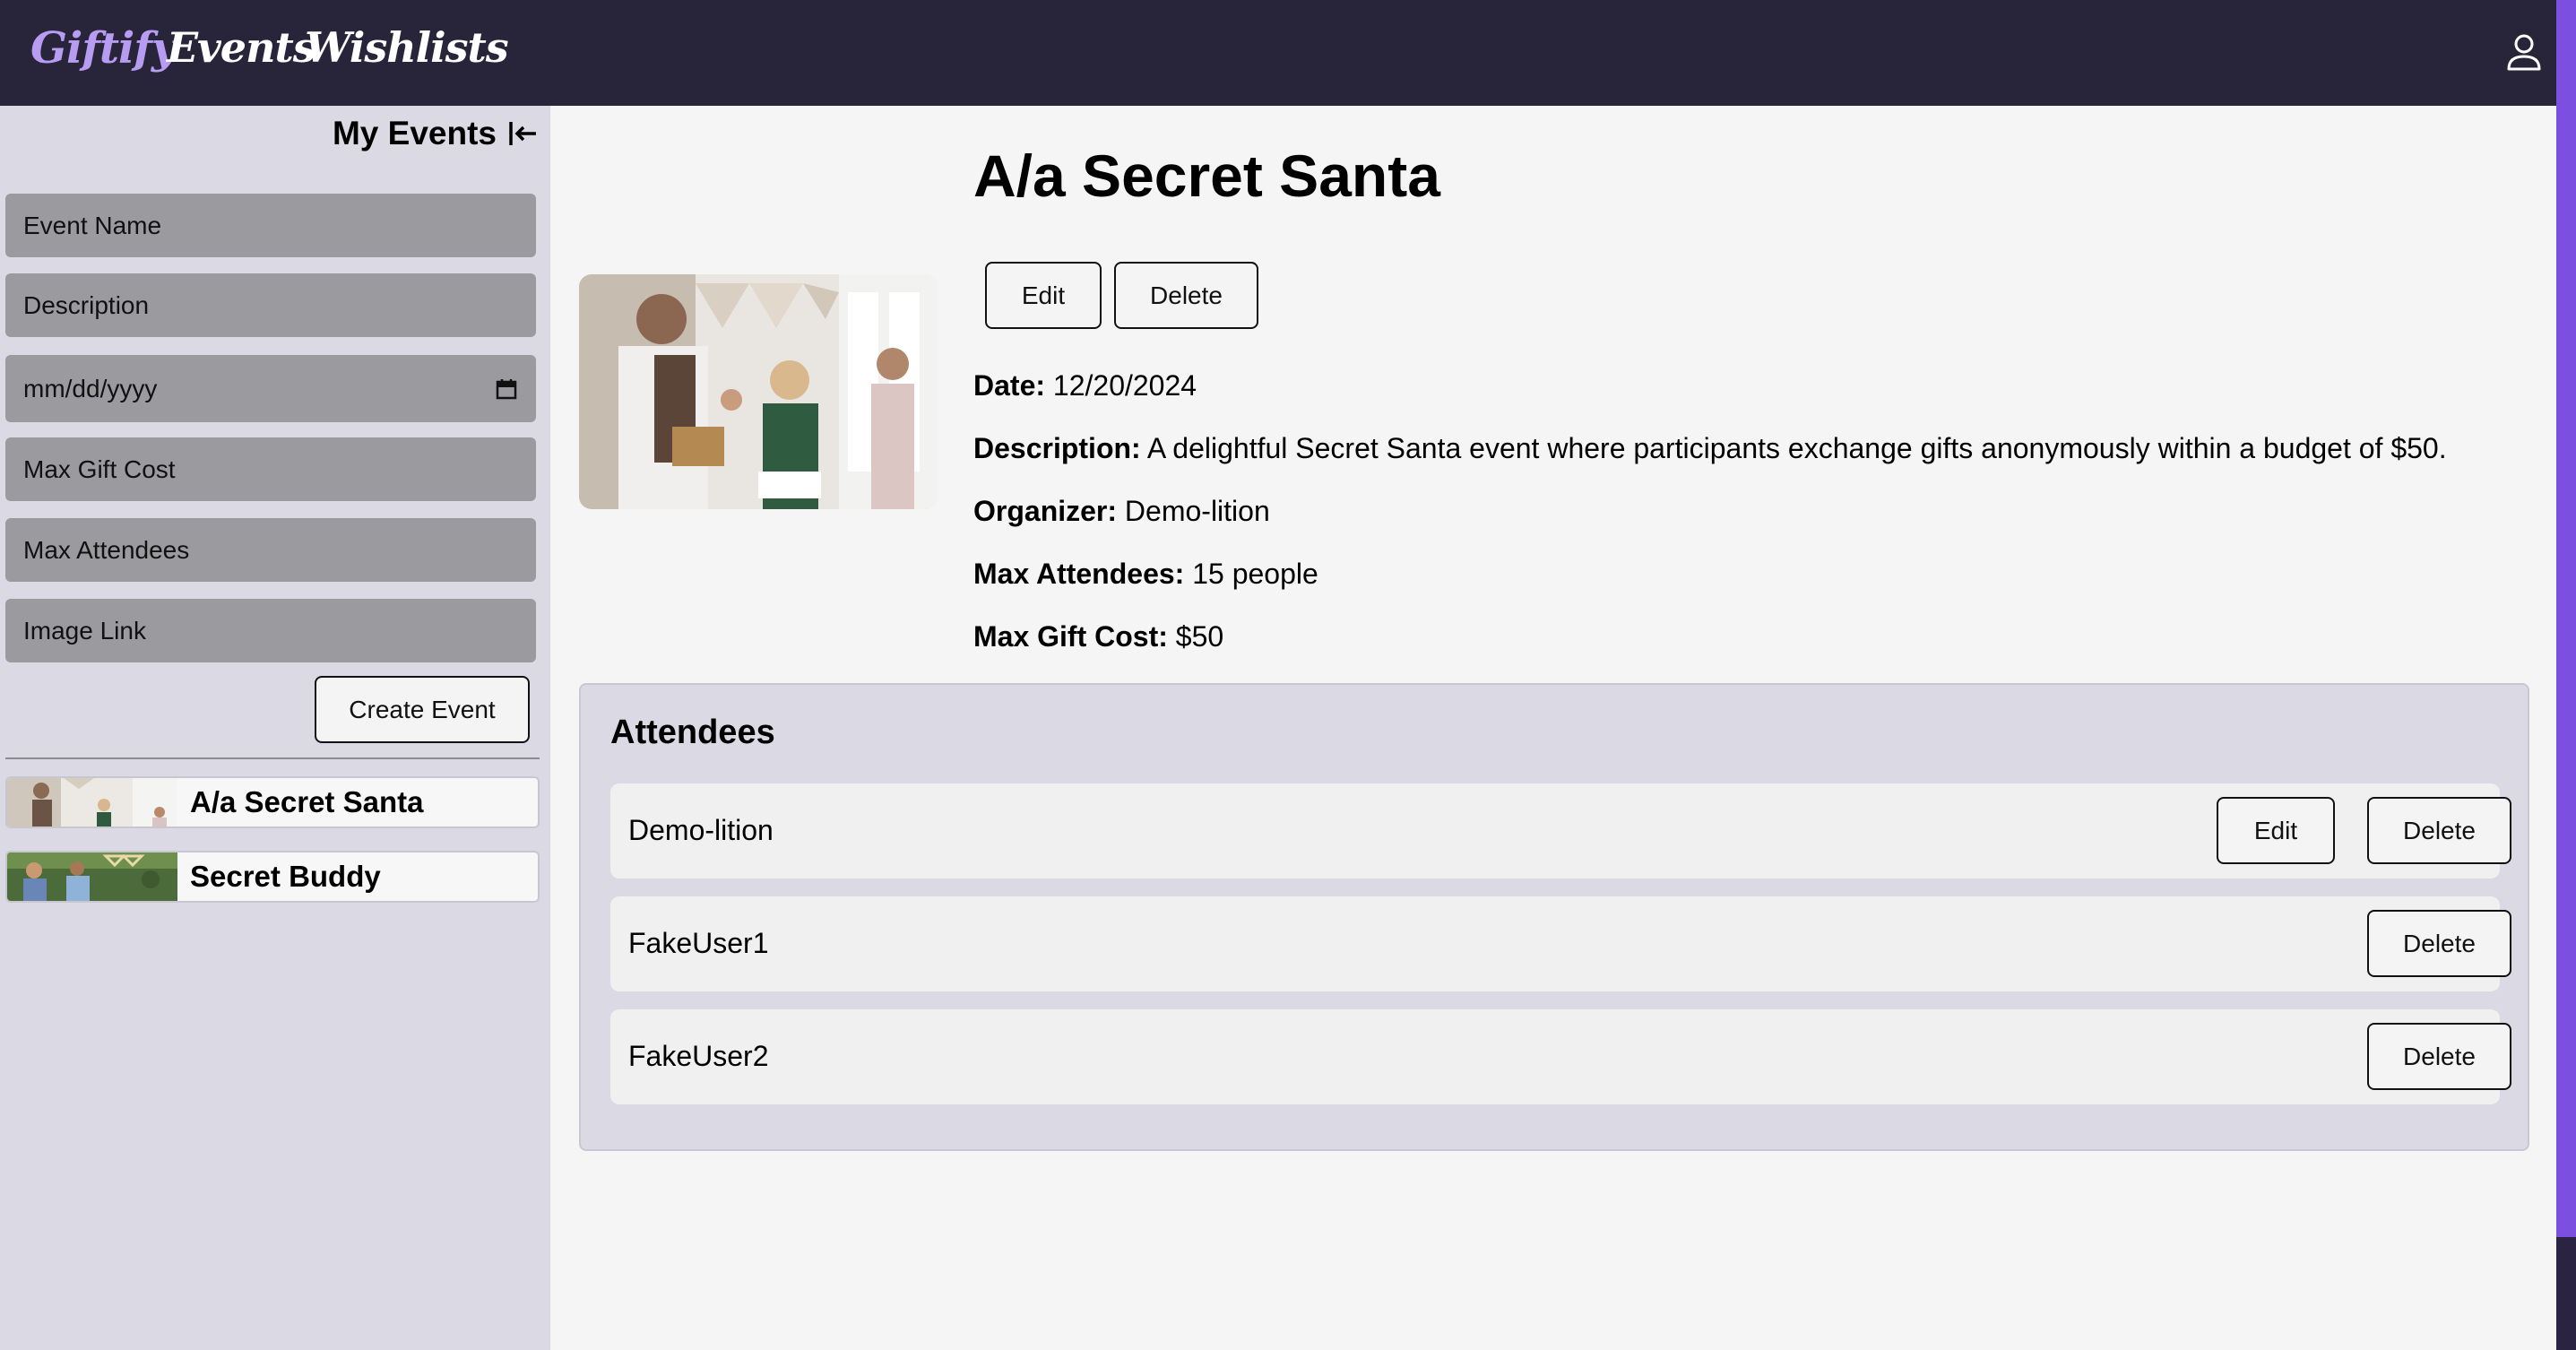 The height and width of the screenshot is (1350, 2576). I want to click on sidebar-event-item: A/a Secret Santa, so click(272, 802).